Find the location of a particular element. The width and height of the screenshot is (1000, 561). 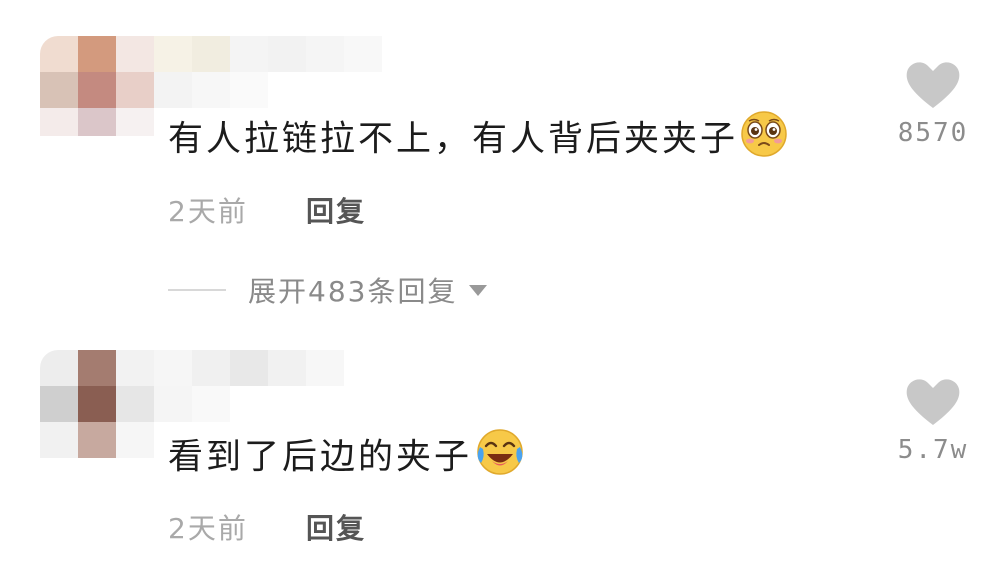

divider-line is located at coordinates (197, 290).